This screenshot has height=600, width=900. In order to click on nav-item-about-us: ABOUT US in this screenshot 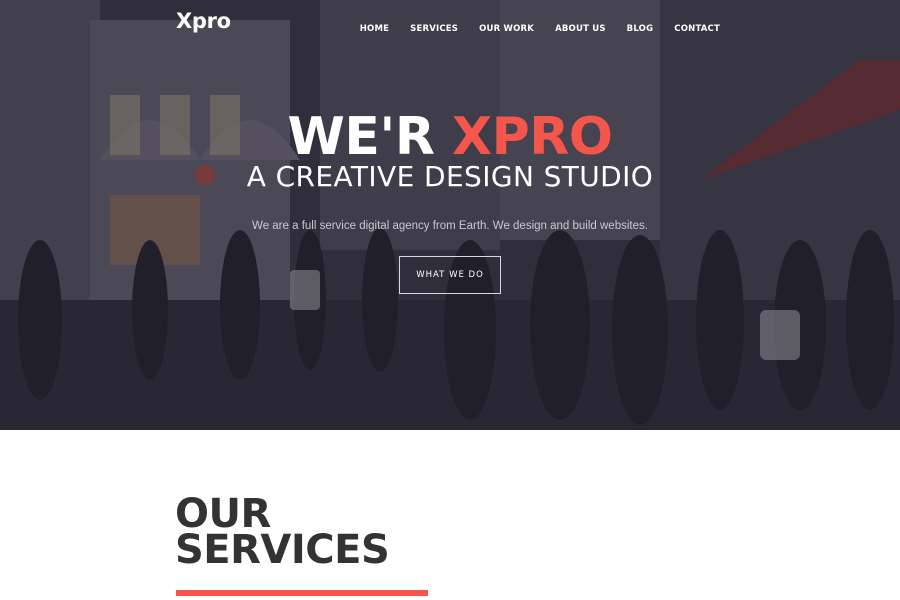, I will do `click(580, 27)`.